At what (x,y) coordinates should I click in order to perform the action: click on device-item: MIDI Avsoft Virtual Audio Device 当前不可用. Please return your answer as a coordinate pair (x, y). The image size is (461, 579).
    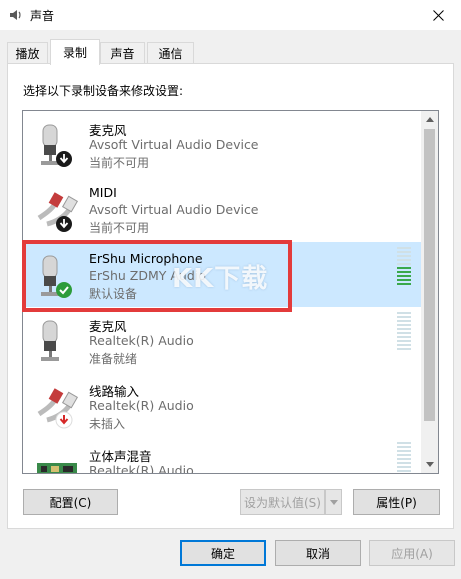
    Looking at the image, I should click on (222, 208).